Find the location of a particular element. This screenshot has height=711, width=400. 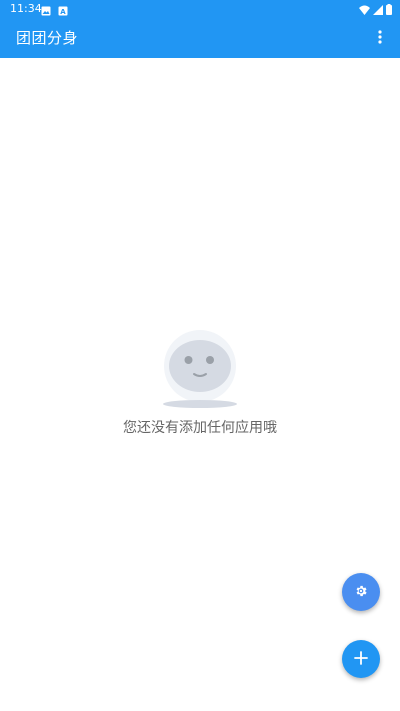

more-vert-icon is located at coordinates (380, 38).